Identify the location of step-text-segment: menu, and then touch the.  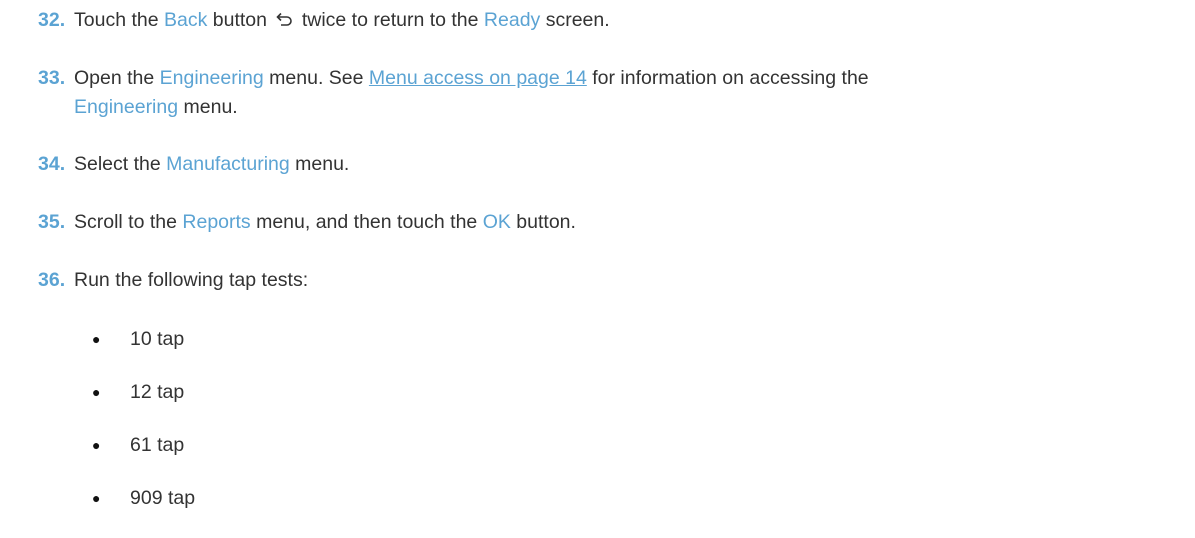
(366, 222).